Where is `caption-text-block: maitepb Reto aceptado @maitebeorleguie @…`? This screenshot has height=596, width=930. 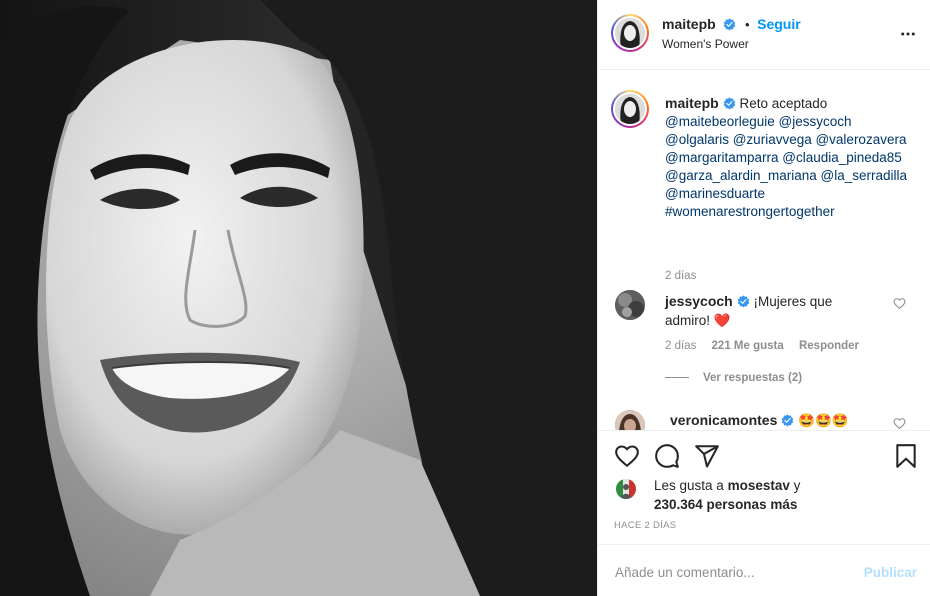 caption-text-block: maitepb Reto aceptado @maitebeorleguie @… is located at coordinates (790, 157).